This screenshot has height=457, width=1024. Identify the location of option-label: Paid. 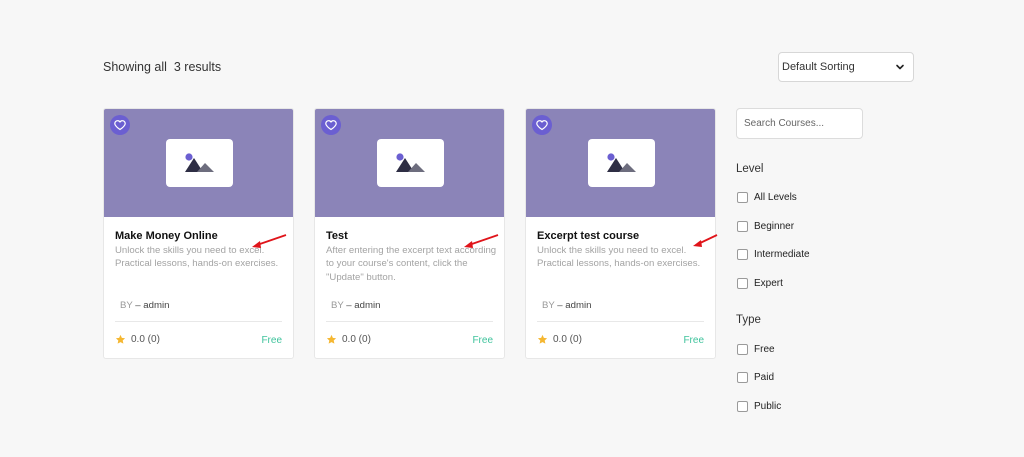
(764, 377).